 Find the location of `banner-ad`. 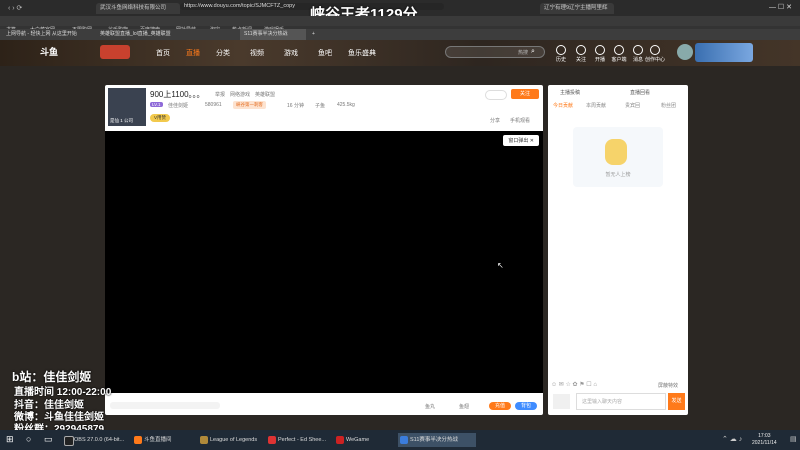

banner-ad is located at coordinates (724, 52).